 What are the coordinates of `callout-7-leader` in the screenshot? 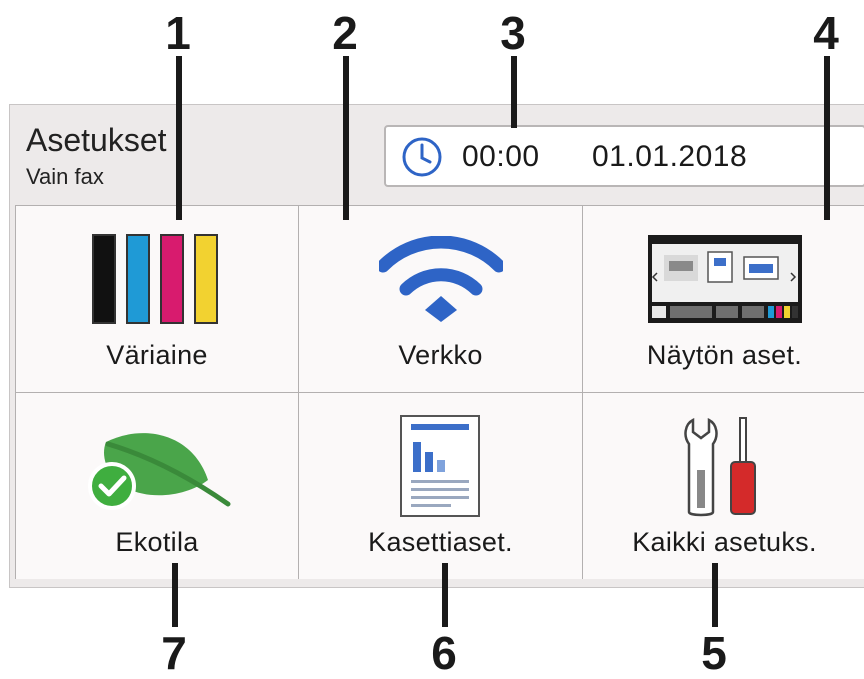 It's located at (175, 595).